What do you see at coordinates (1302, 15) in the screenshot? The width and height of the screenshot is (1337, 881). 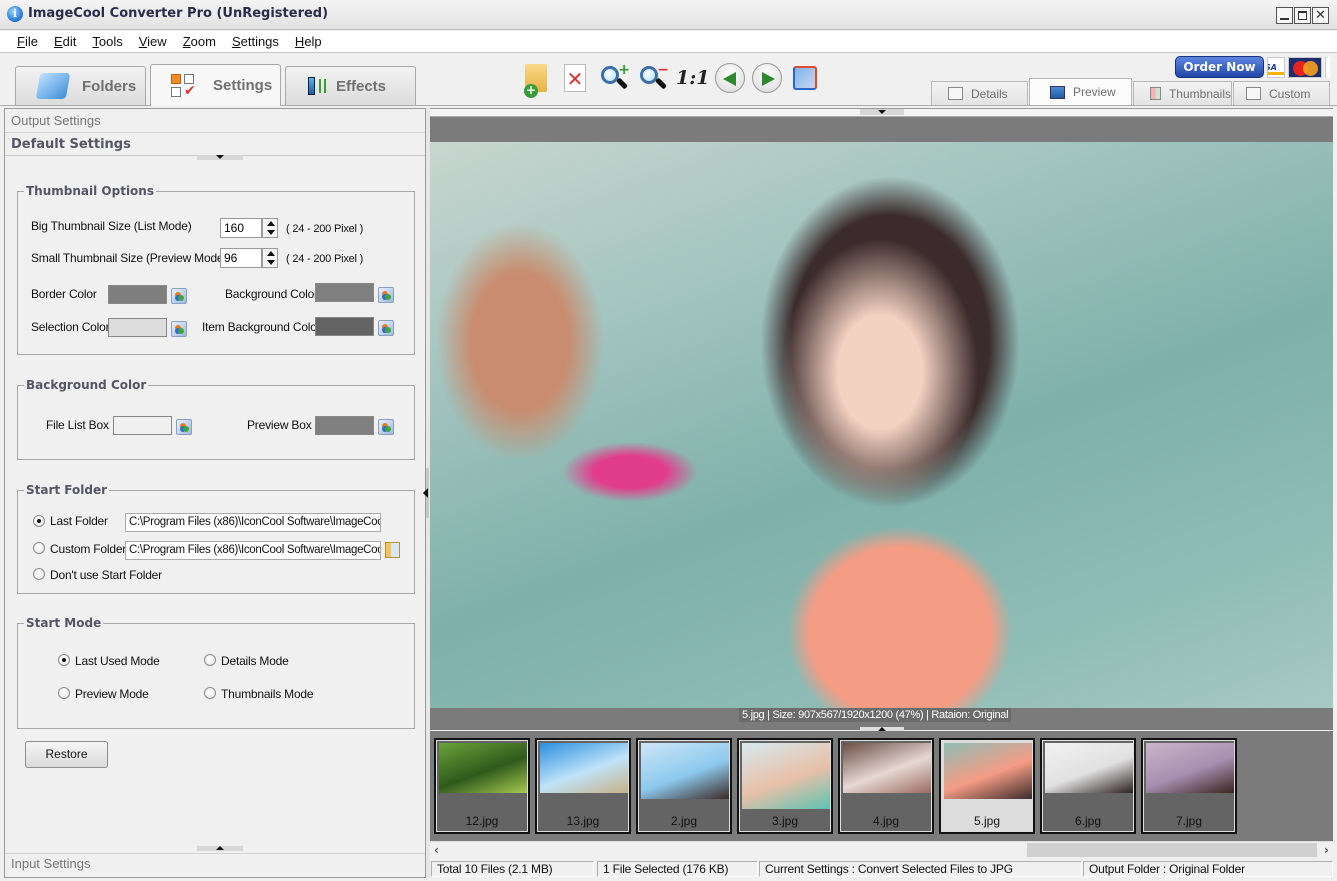 I see `maximize-button` at bounding box center [1302, 15].